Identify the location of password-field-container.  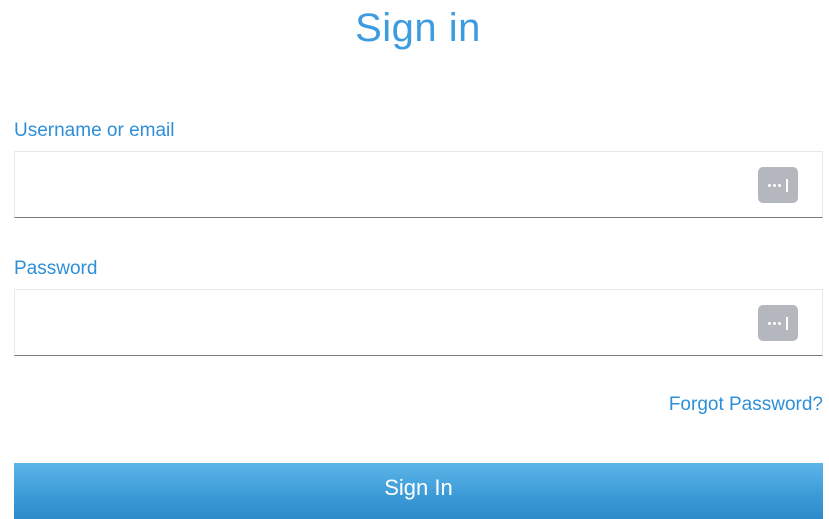
(418, 322).